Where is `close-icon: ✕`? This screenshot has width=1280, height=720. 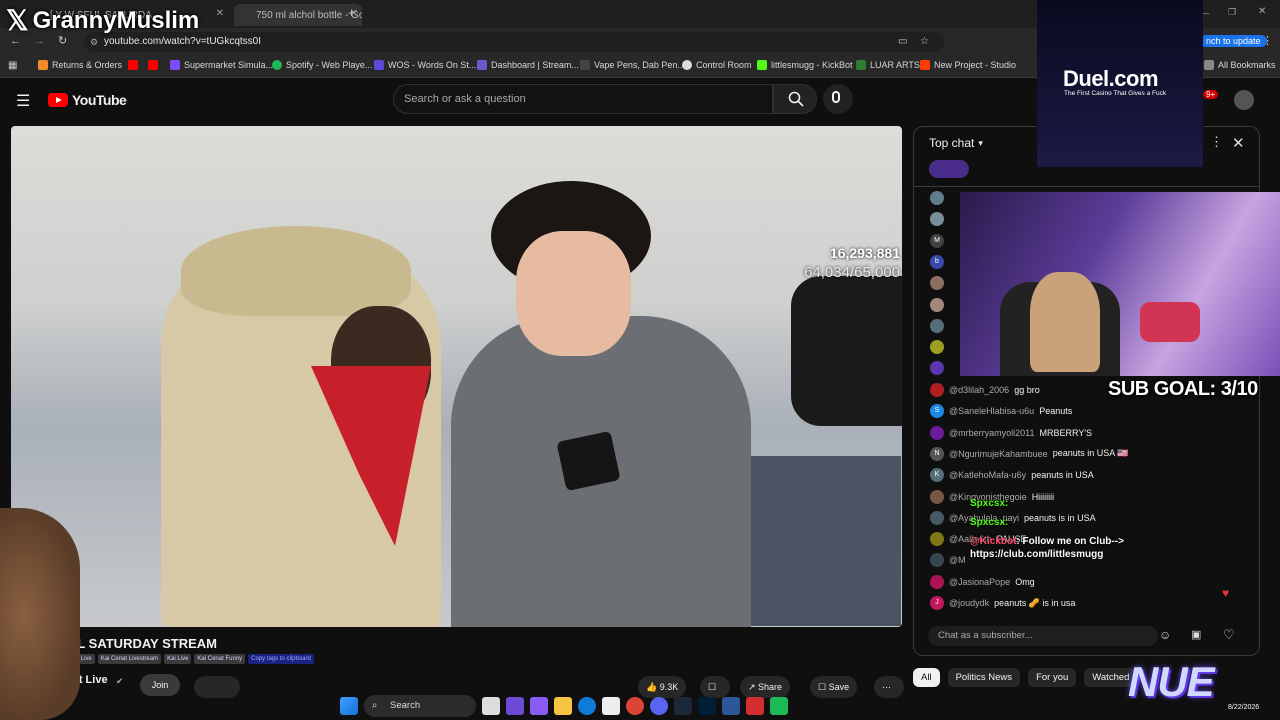 close-icon: ✕ is located at coordinates (1238, 143).